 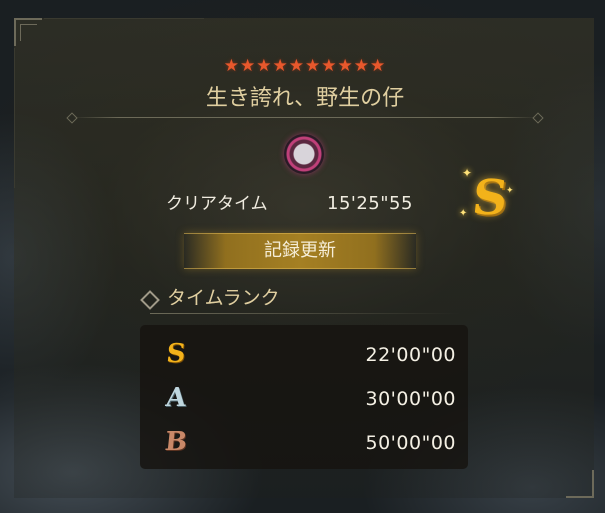 What do you see at coordinates (304, 442) in the screenshot?
I see `rank-row-b: B 50'00"00` at bounding box center [304, 442].